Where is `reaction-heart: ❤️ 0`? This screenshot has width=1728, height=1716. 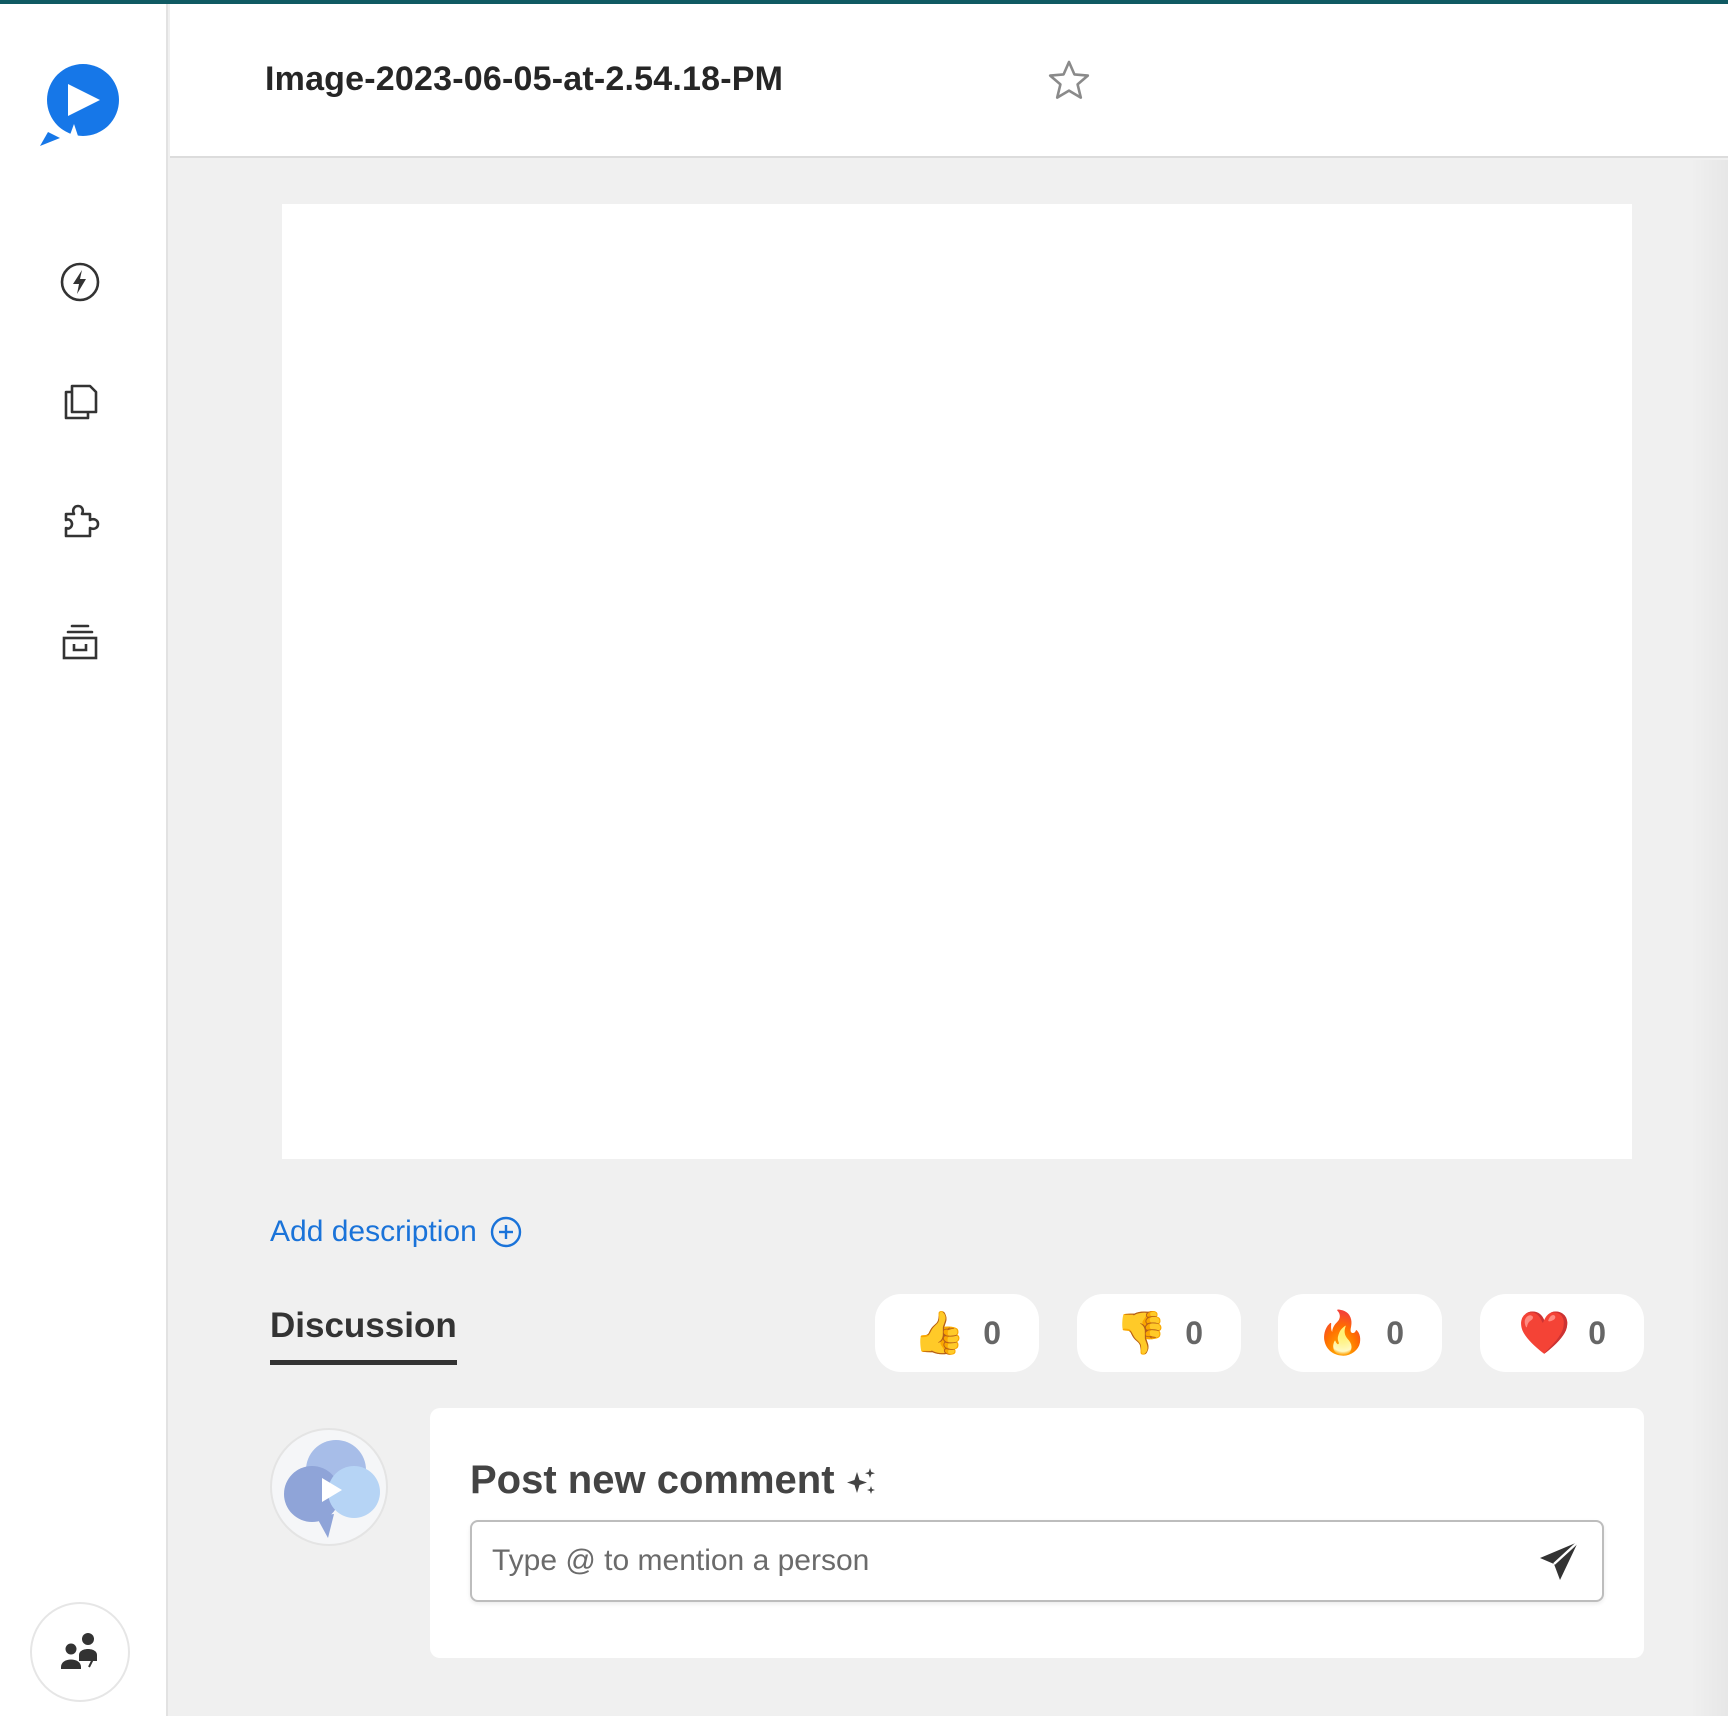 reaction-heart: ❤️ 0 is located at coordinates (1562, 1333).